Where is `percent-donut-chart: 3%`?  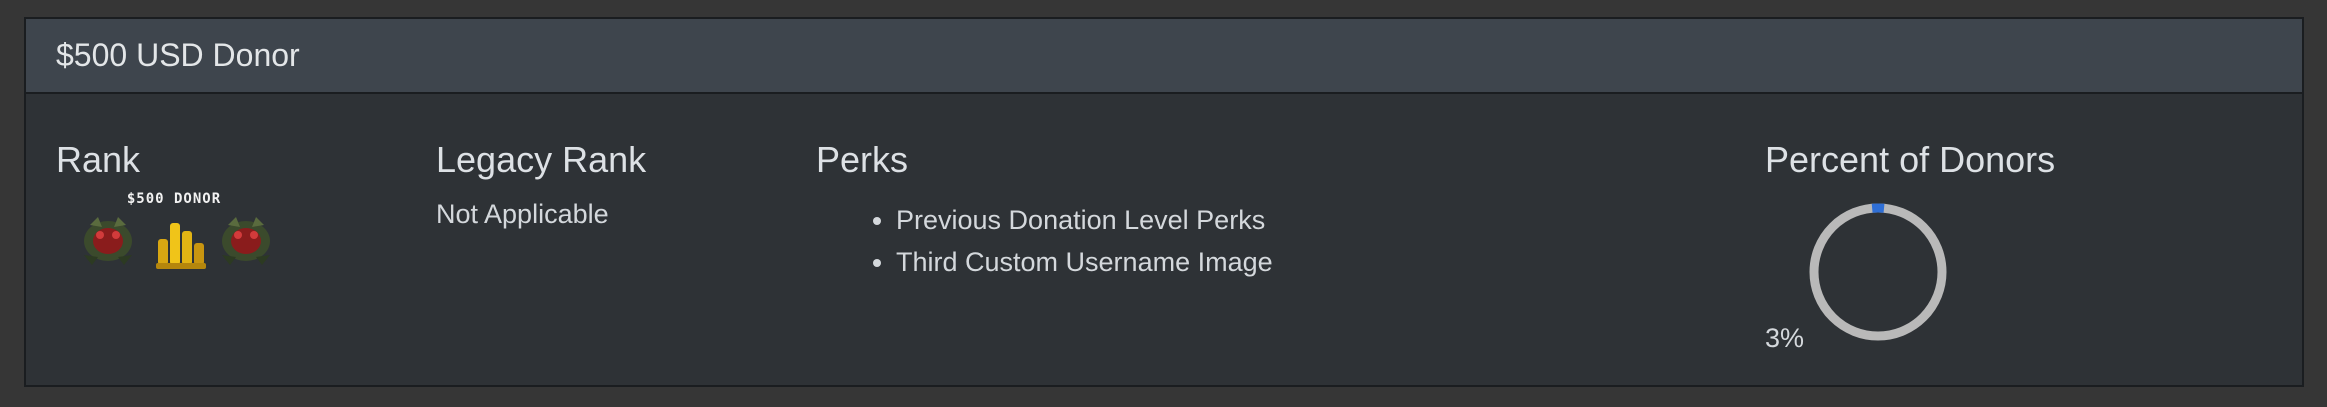
percent-donut-chart: 3% is located at coordinates (1880, 281).